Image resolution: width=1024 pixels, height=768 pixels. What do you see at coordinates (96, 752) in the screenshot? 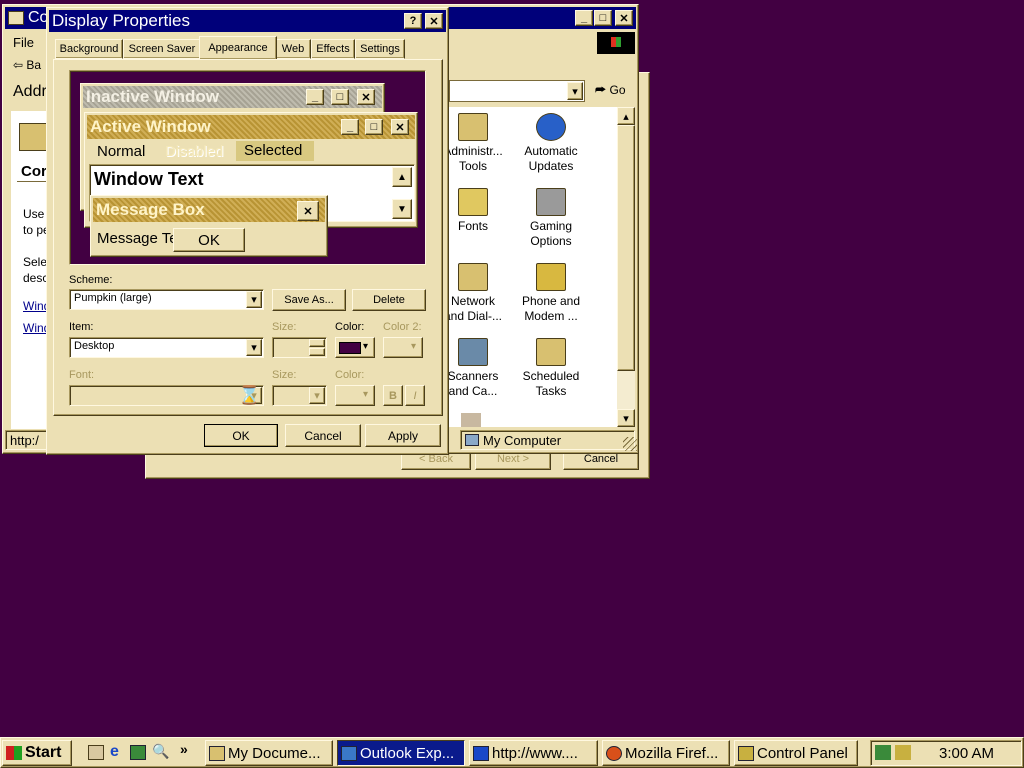
I see `show-desktop-icon` at bounding box center [96, 752].